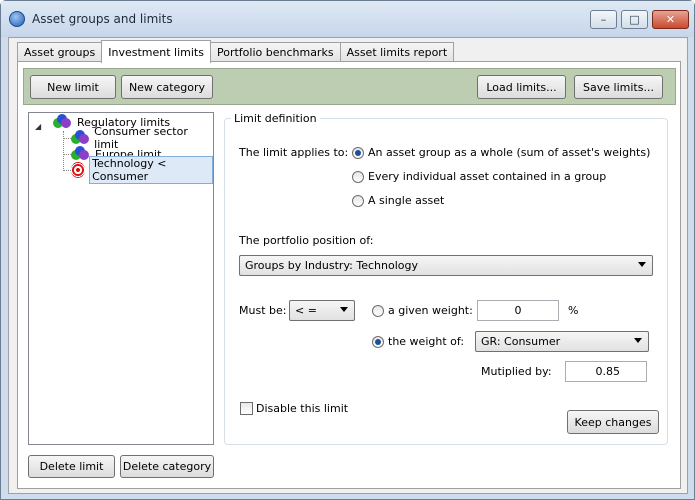 The image size is (695, 500). Describe the element at coordinates (331, 265) in the screenshot. I see `position-dropdown-value: Groups by Industry: Technology` at that location.